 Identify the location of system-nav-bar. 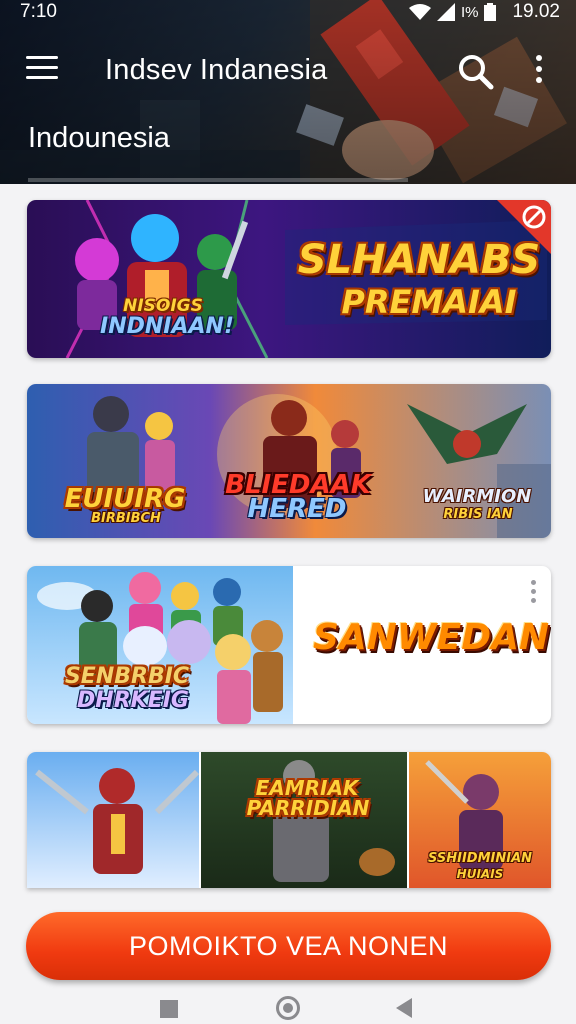
(288, 1007).